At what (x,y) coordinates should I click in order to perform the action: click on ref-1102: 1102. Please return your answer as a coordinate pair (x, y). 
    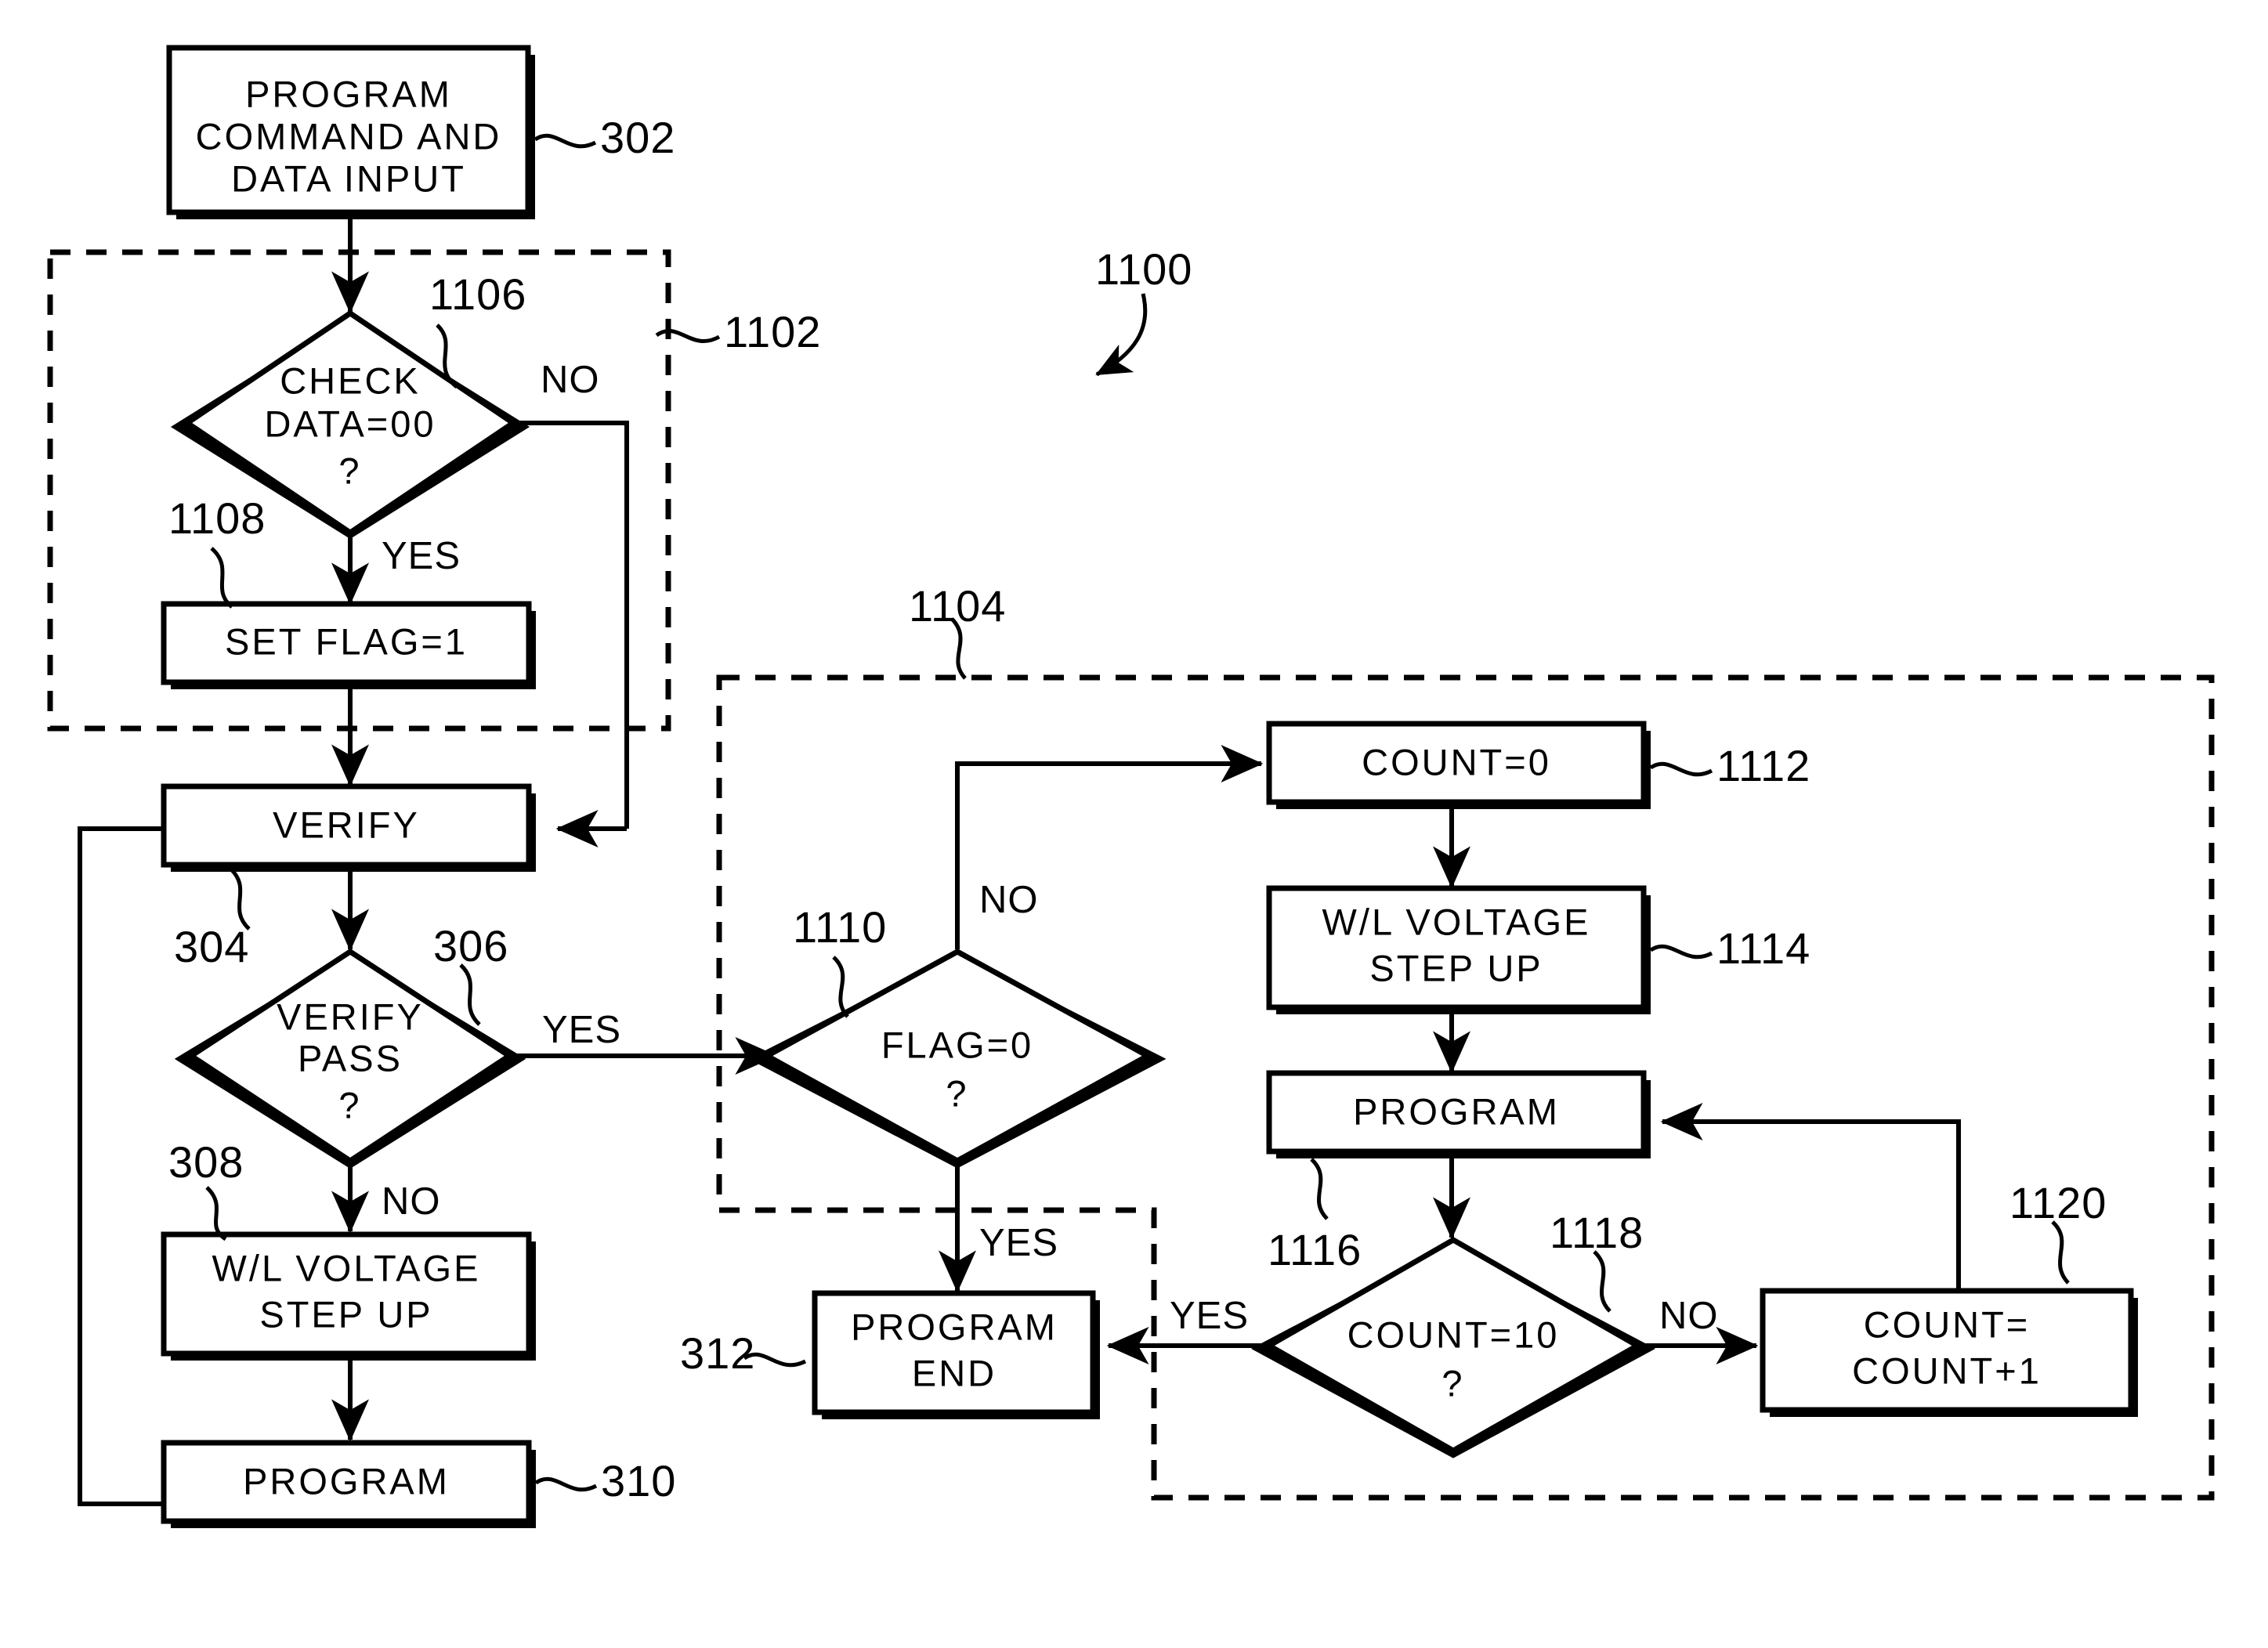
    Looking at the image, I should click on (738, 331).